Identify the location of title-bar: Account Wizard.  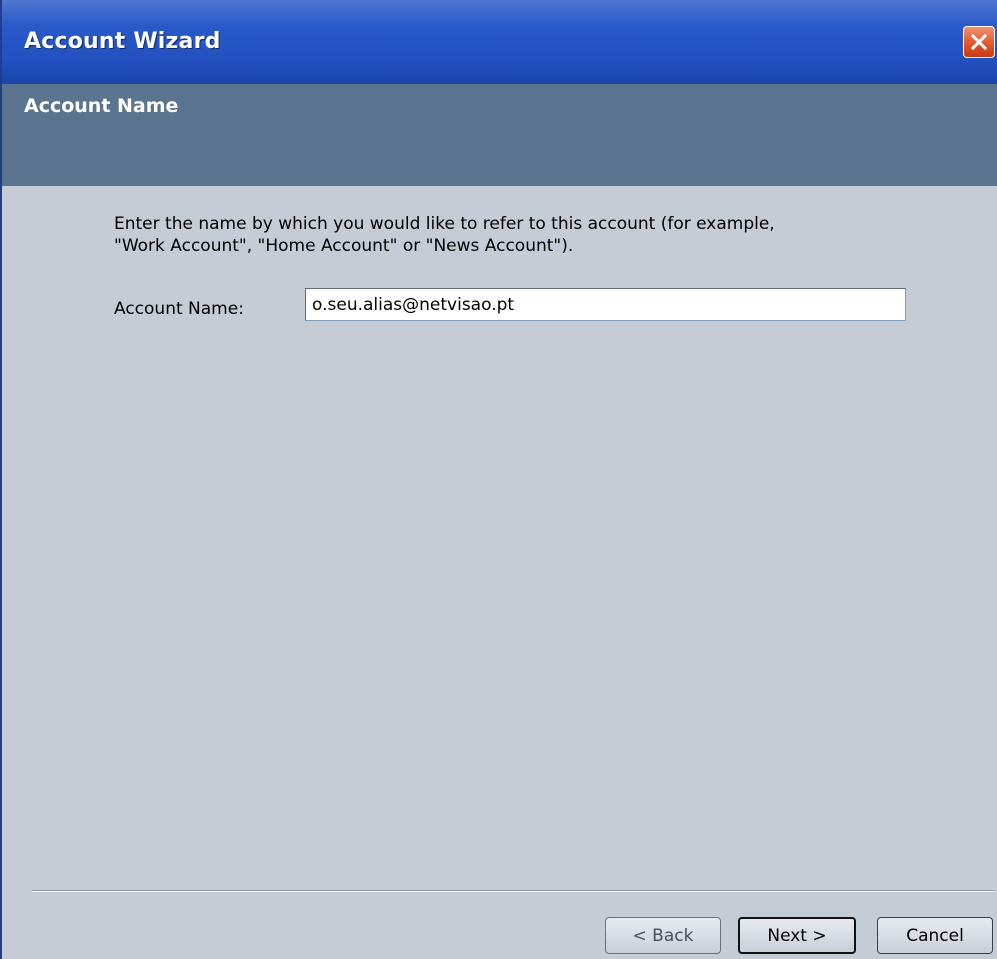
(499, 42).